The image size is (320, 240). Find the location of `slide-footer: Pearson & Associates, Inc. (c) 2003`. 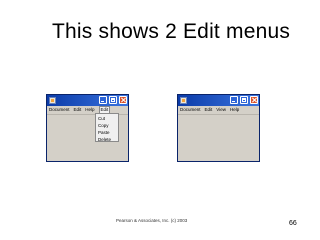

slide-footer: Pearson & Associates, Inc. (c) 2003 is located at coordinates (152, 220).